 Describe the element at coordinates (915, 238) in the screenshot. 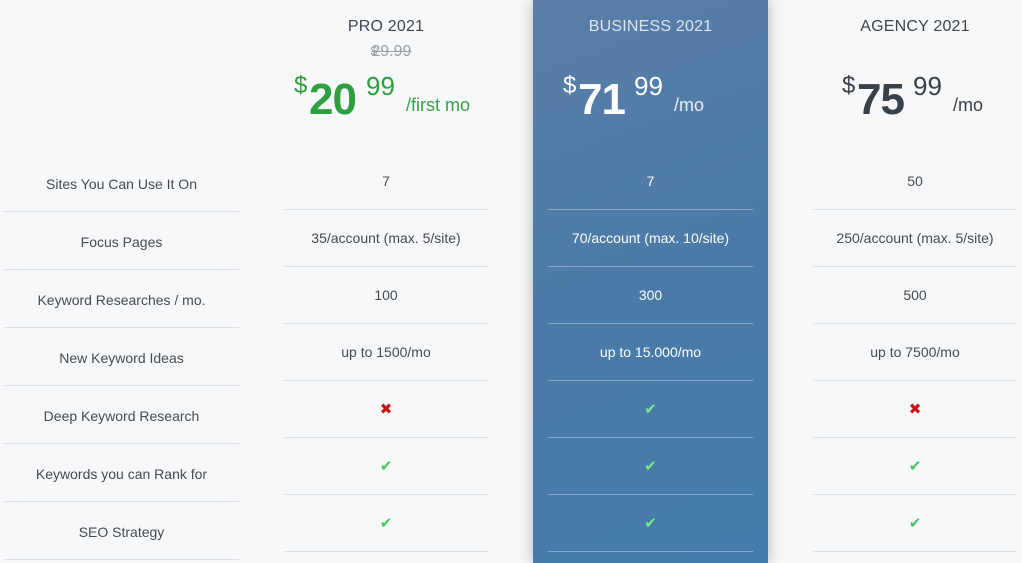

I see `feature-value: 250/account (max. 5/site)` at that location.